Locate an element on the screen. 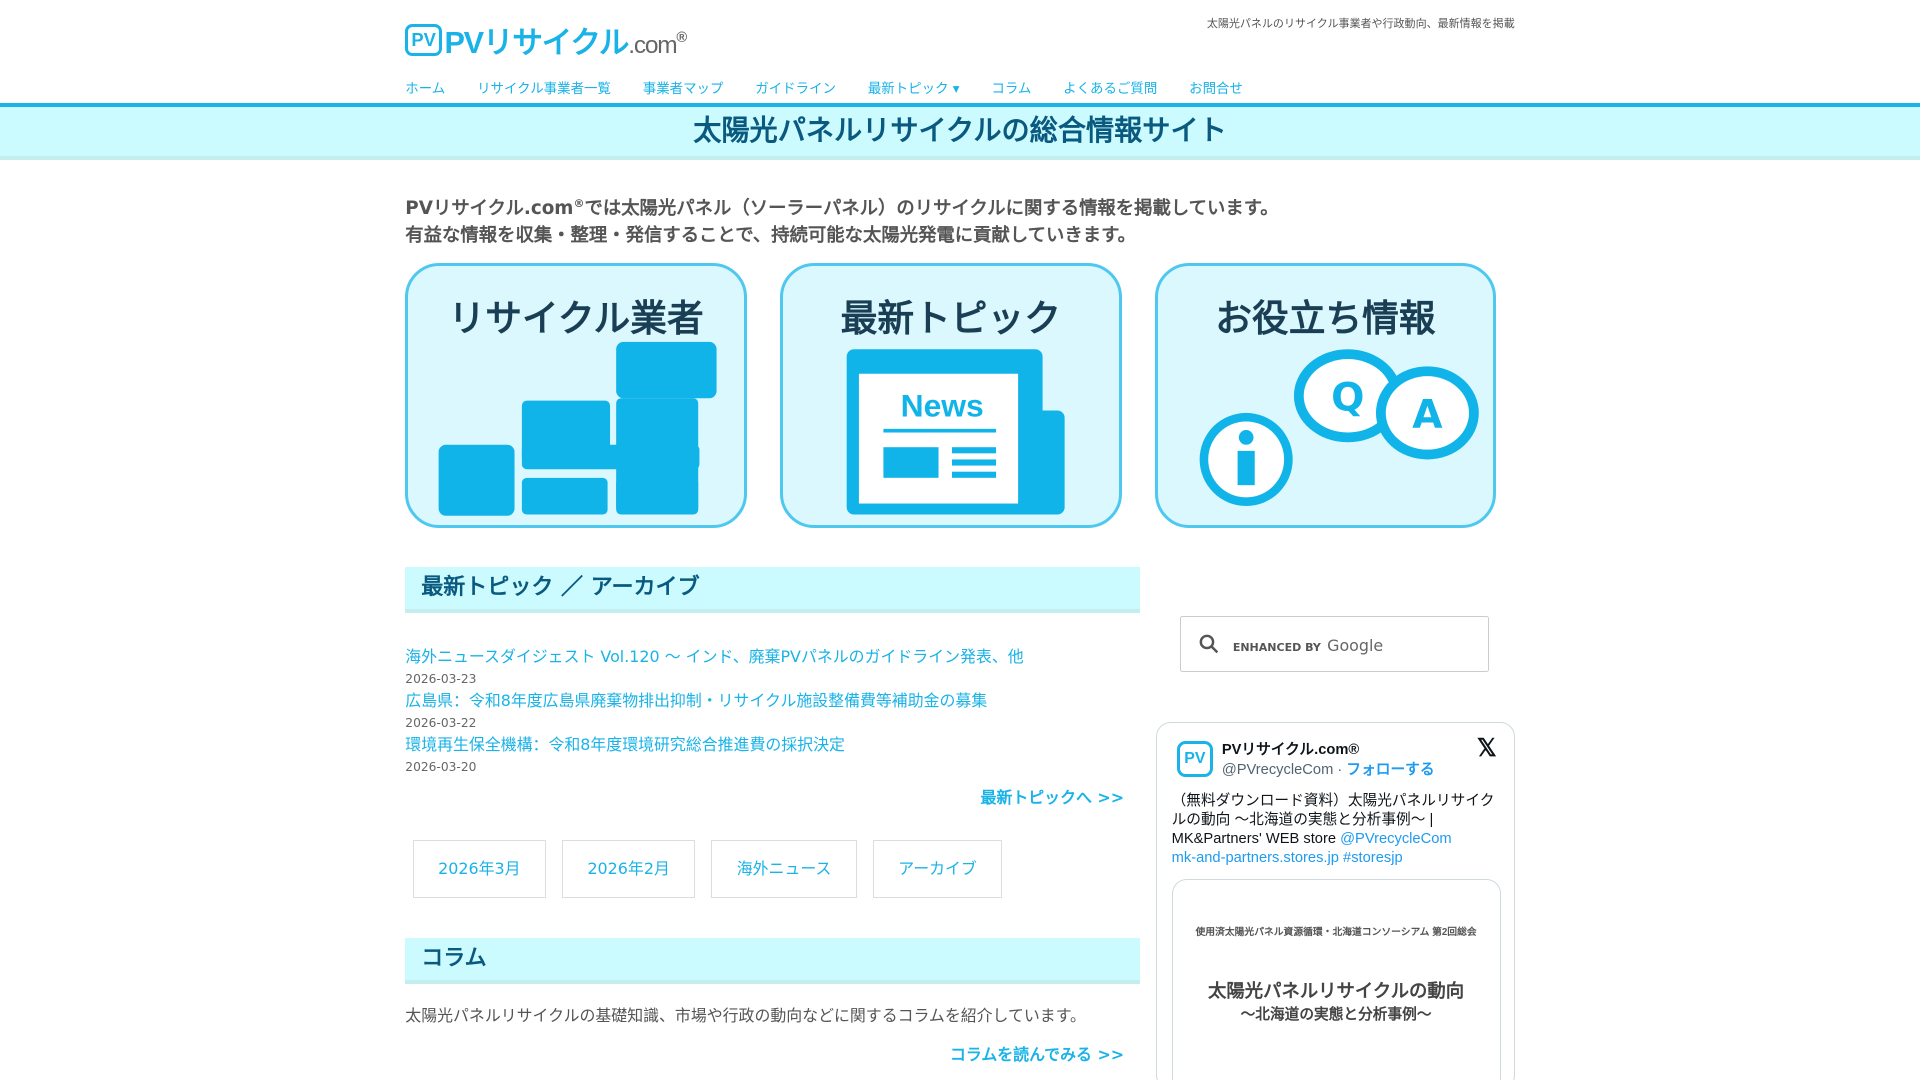 This screenshot has width=1920, height=1080. newspaper-icon: News is located at coordinates (955, 432).